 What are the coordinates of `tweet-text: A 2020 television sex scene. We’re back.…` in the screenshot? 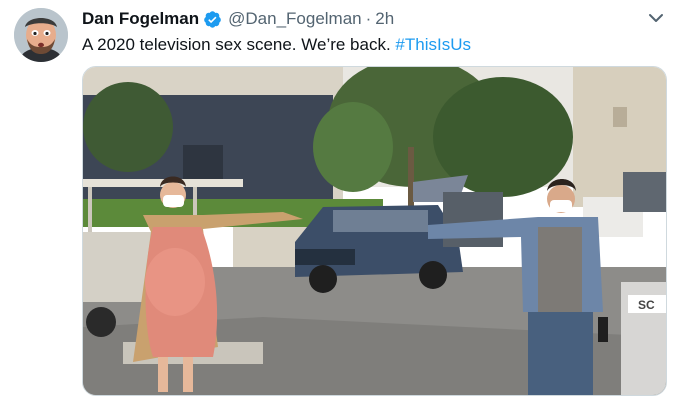 It's located at (276, 45).